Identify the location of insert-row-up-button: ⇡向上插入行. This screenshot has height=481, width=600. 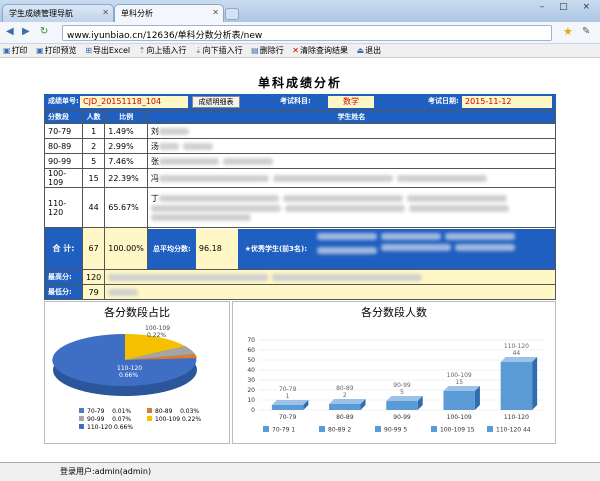
(163, 51).